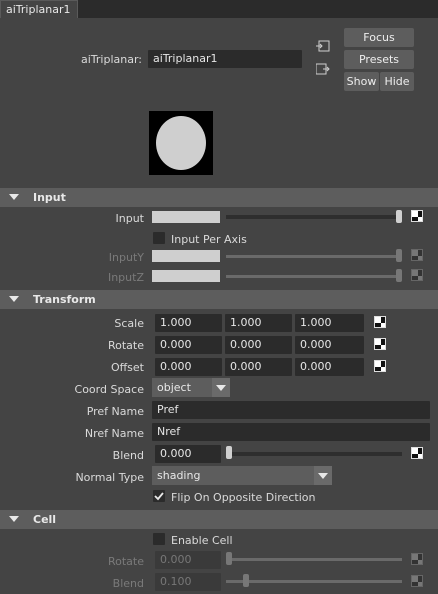  What do you see at coordinates (329, 345) in the screenshot?
I see `rotate-z-field: 0.000` at bounding box center [329, 345].